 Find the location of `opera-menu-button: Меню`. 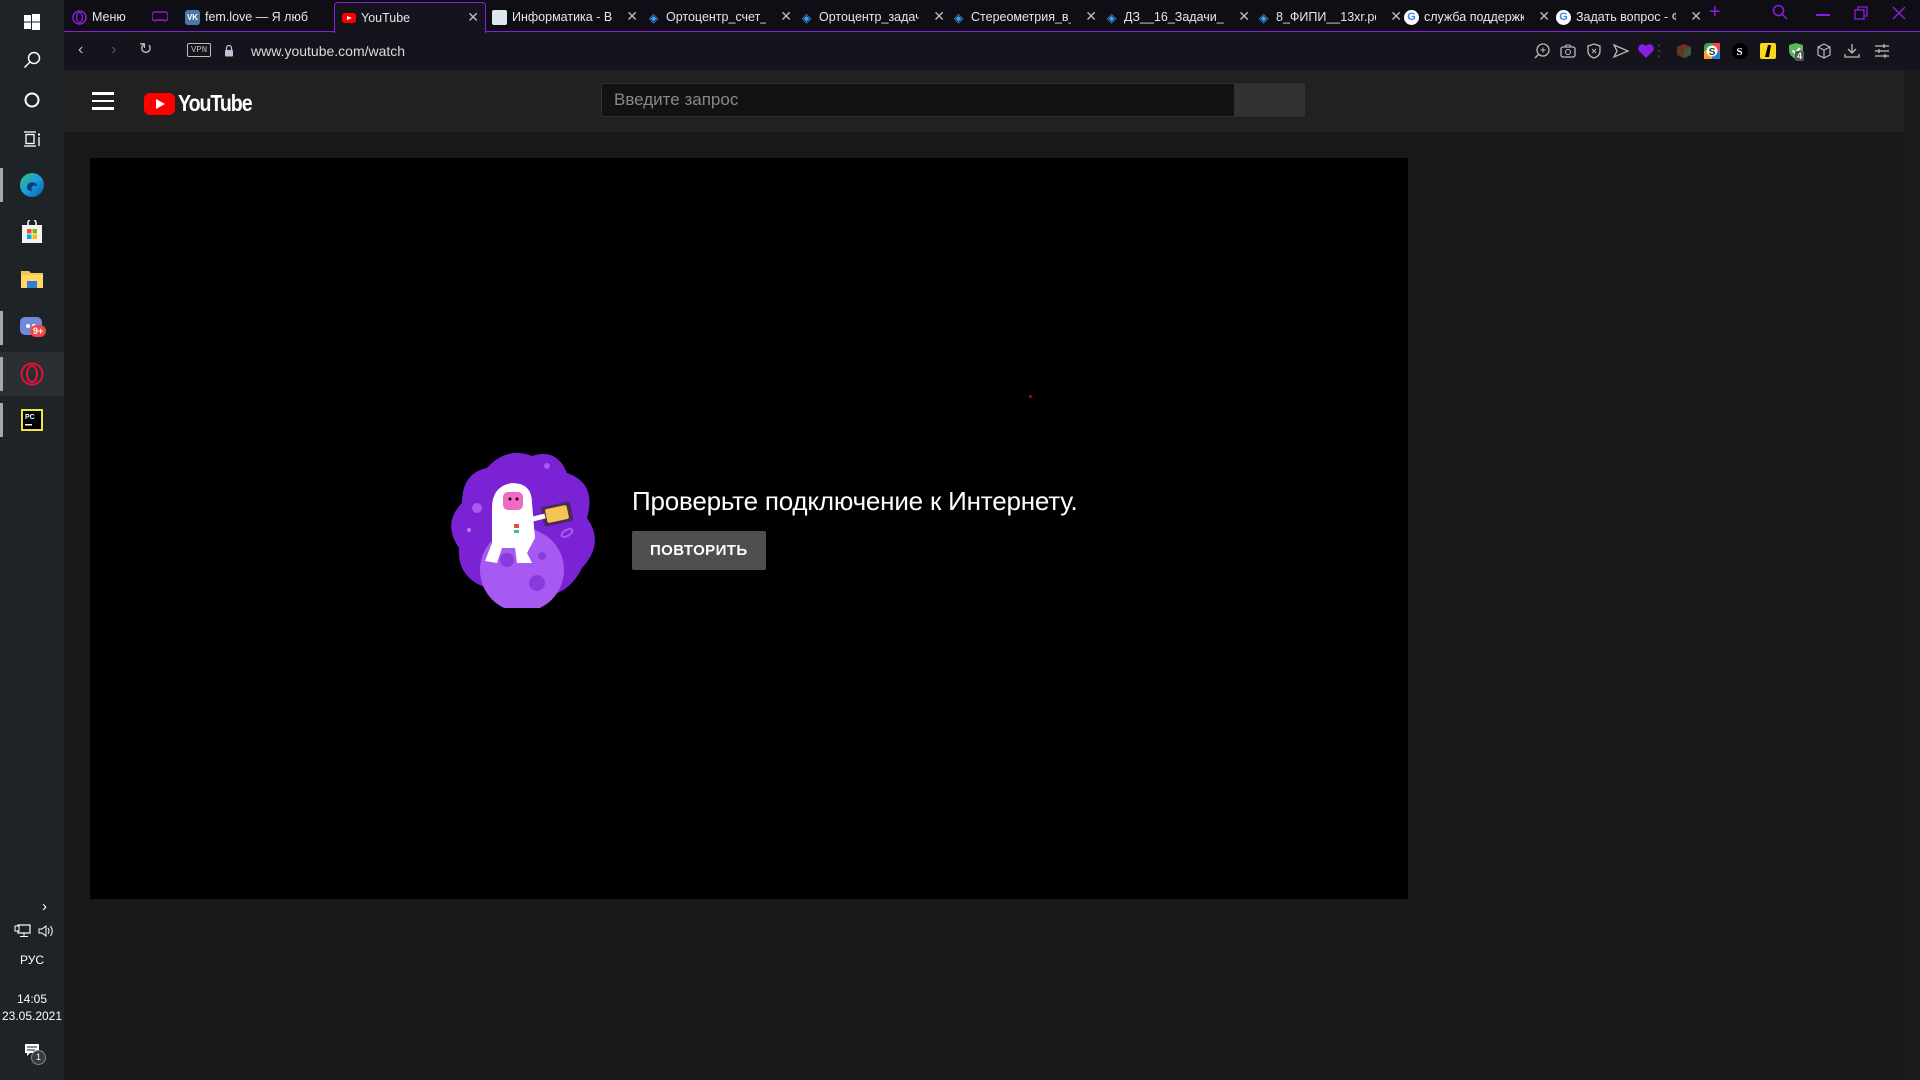

opera-menu-button: Меню is located at coordinates (99, 17).